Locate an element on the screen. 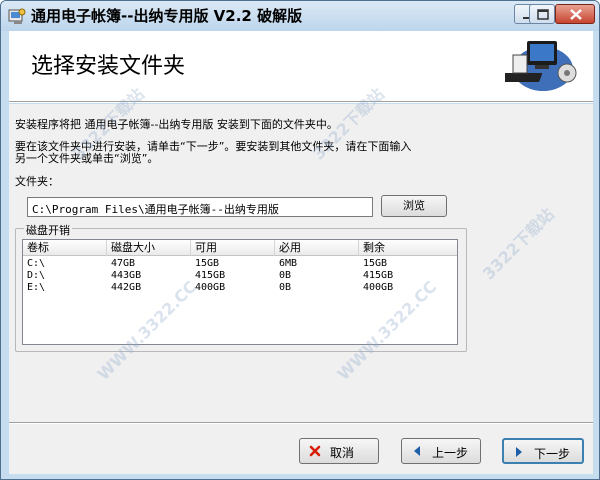 The width and height of the screenshot is (600, 480). next-button-label: 下一步 is located at coordinates (552, 454).